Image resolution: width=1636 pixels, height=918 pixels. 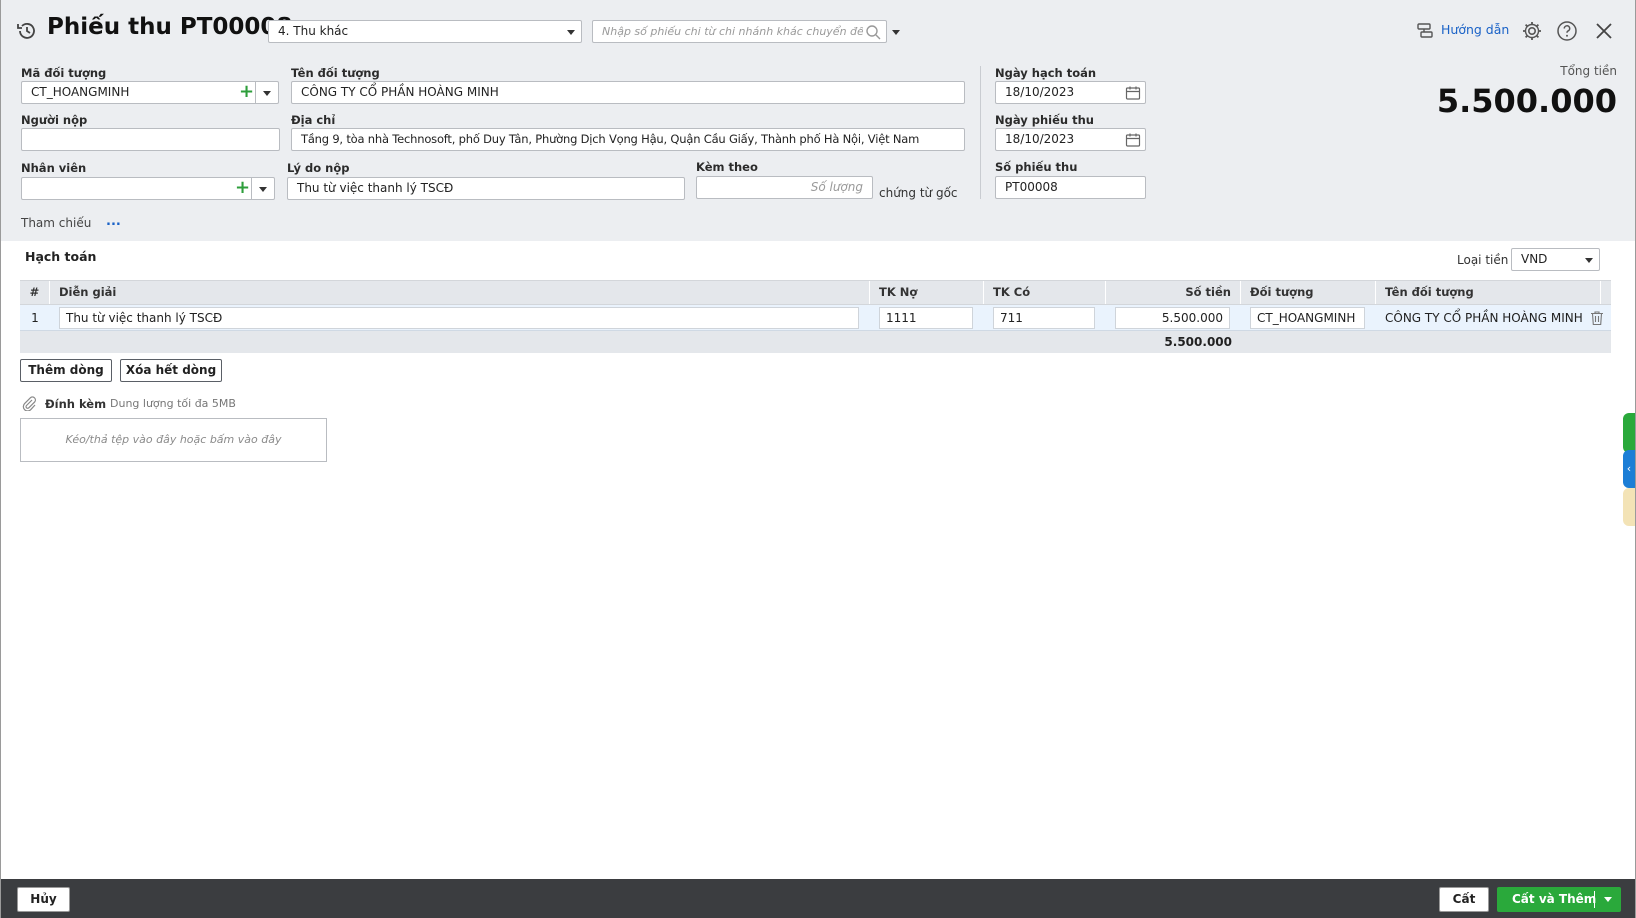 I want to click on table-footer: 5.500.000, so click(x=815, y=342).